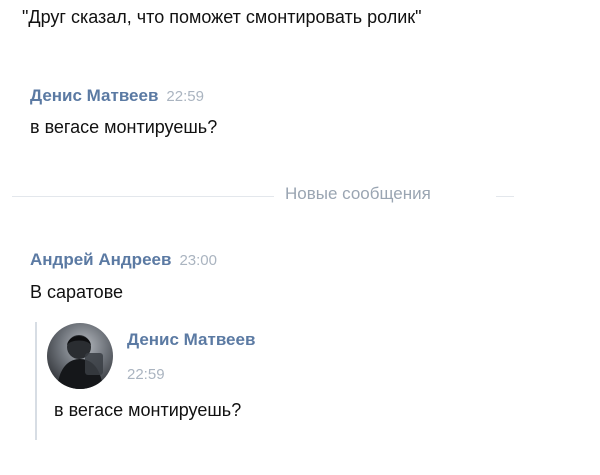 The height and width of the screenshot is (475, 600). What do you see at coordinates (100, 259) in the screenshot?
I see `message-author: Андрей Андреев` at bounding box center [100, 259].